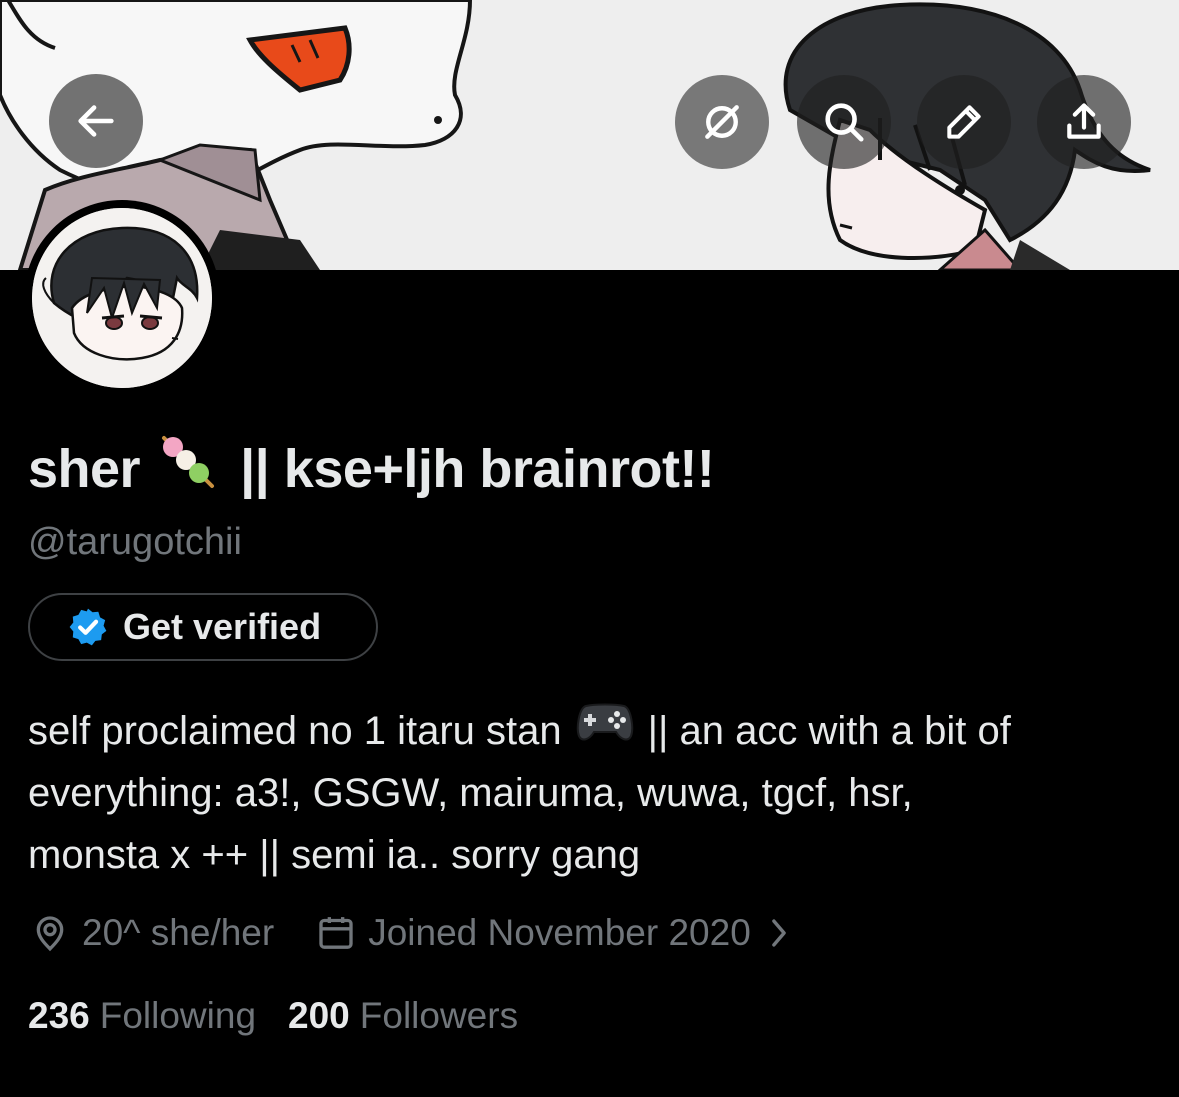 Image resolution: width=1179 pixels, height=1097 pixels. I want to click on followers-count: 200, so click(319, 1015).